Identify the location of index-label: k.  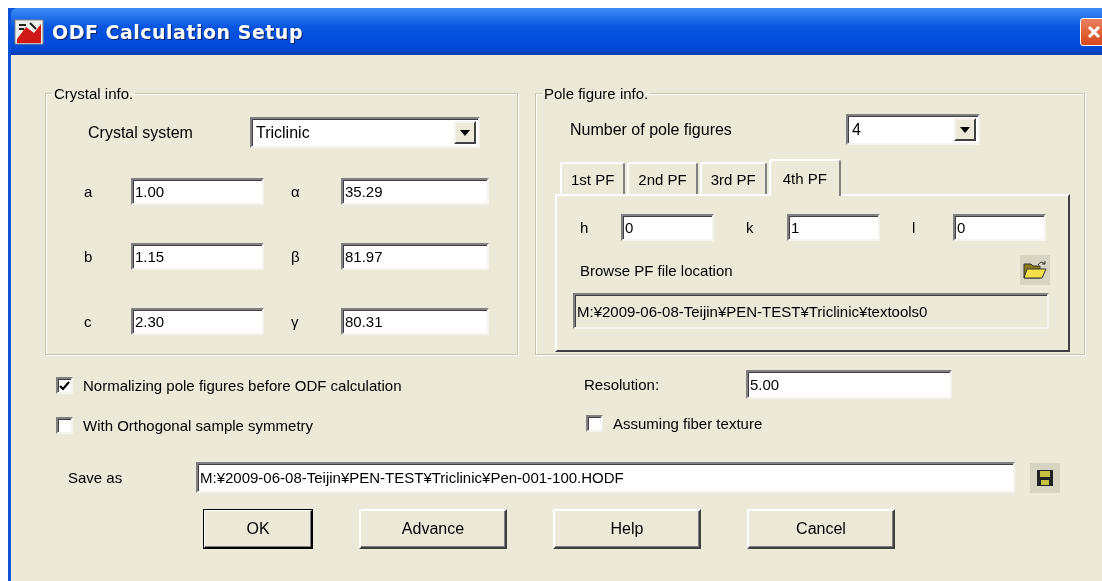
(750, 227).